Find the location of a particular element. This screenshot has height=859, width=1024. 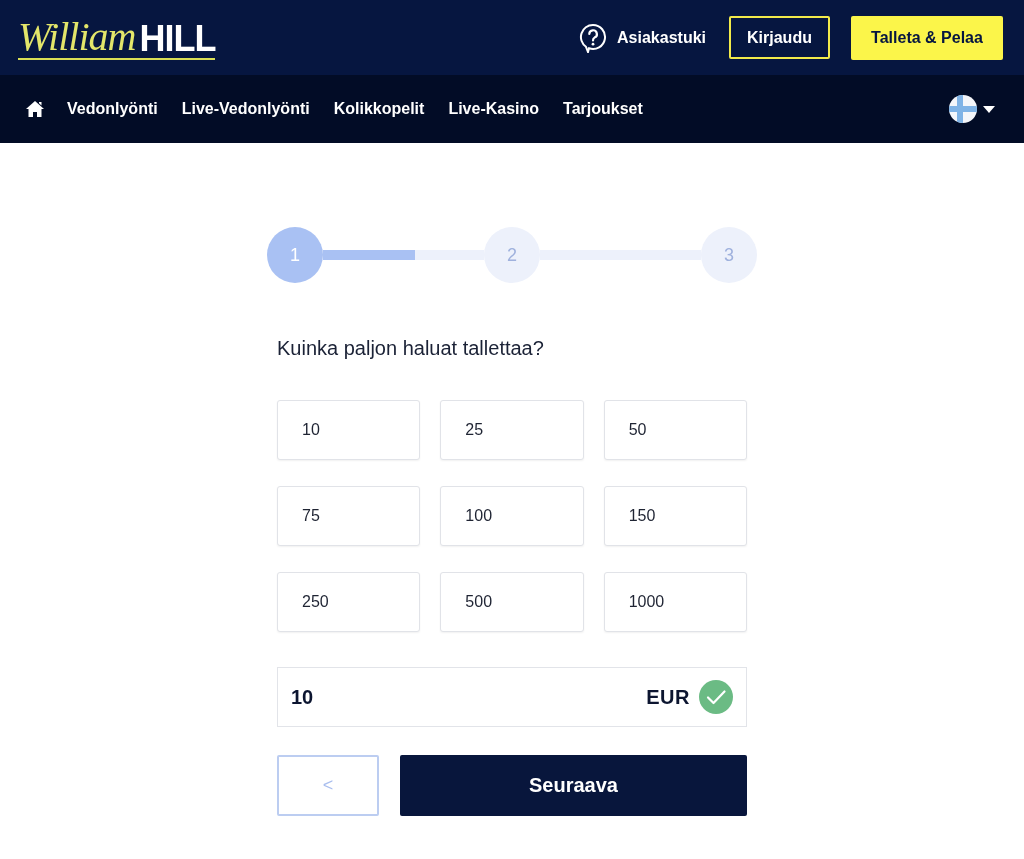

caret-icon is located at coordinates (989, 109).